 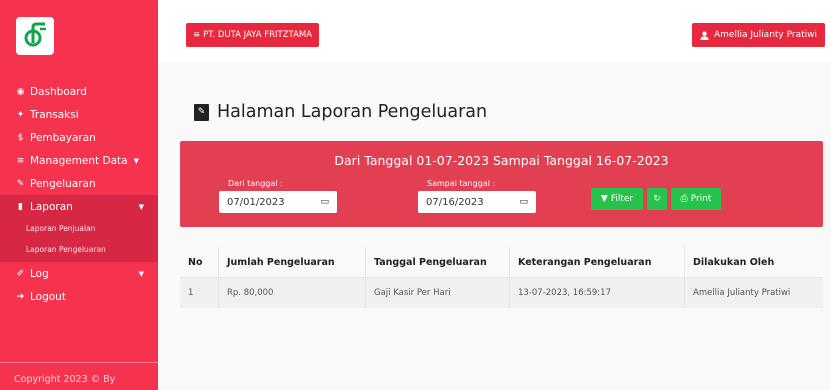 What do you see at coordinates (58, 91) in the screenshot?
I see `sidebar-item-label: Dashboard` at bounding box center [58, 91].